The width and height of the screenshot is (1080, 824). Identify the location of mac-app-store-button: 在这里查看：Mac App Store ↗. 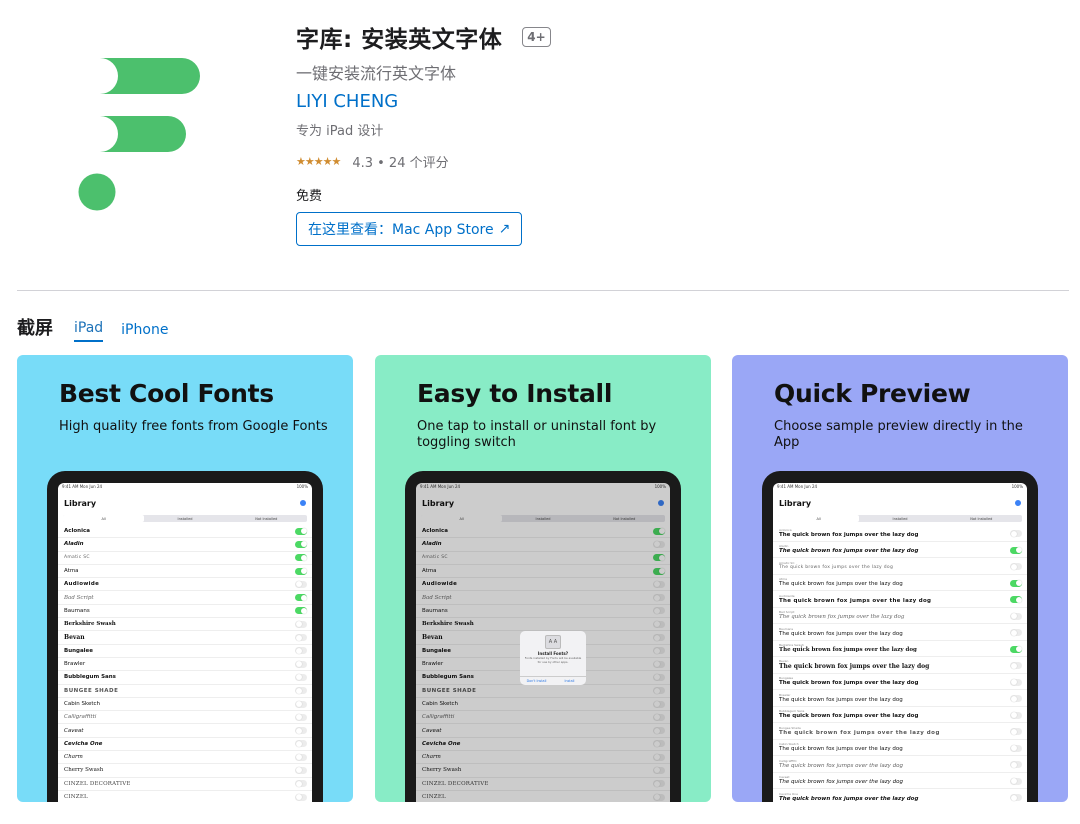
(409, 229).